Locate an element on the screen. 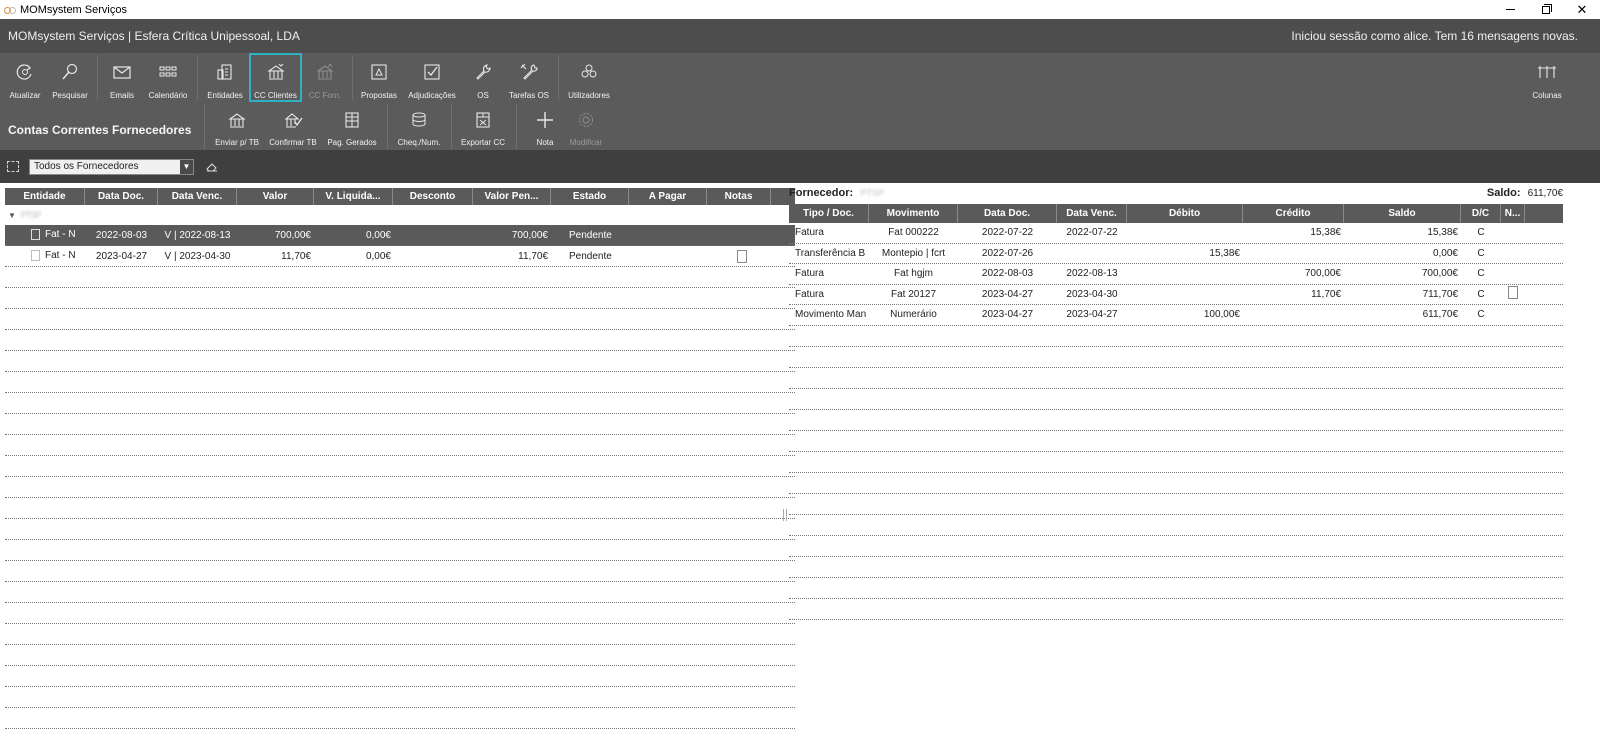 This screenshot has width=1600, height=734. restore-button is located at coordinates (1546, 9).